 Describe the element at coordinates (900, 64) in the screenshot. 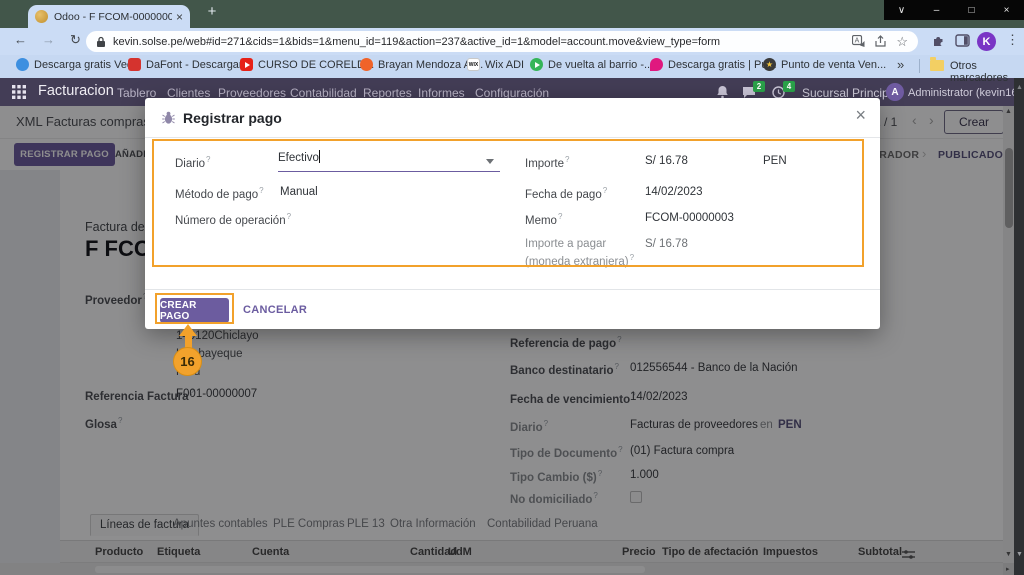

I see `bookmarks-overflow-icon: »` at that location.